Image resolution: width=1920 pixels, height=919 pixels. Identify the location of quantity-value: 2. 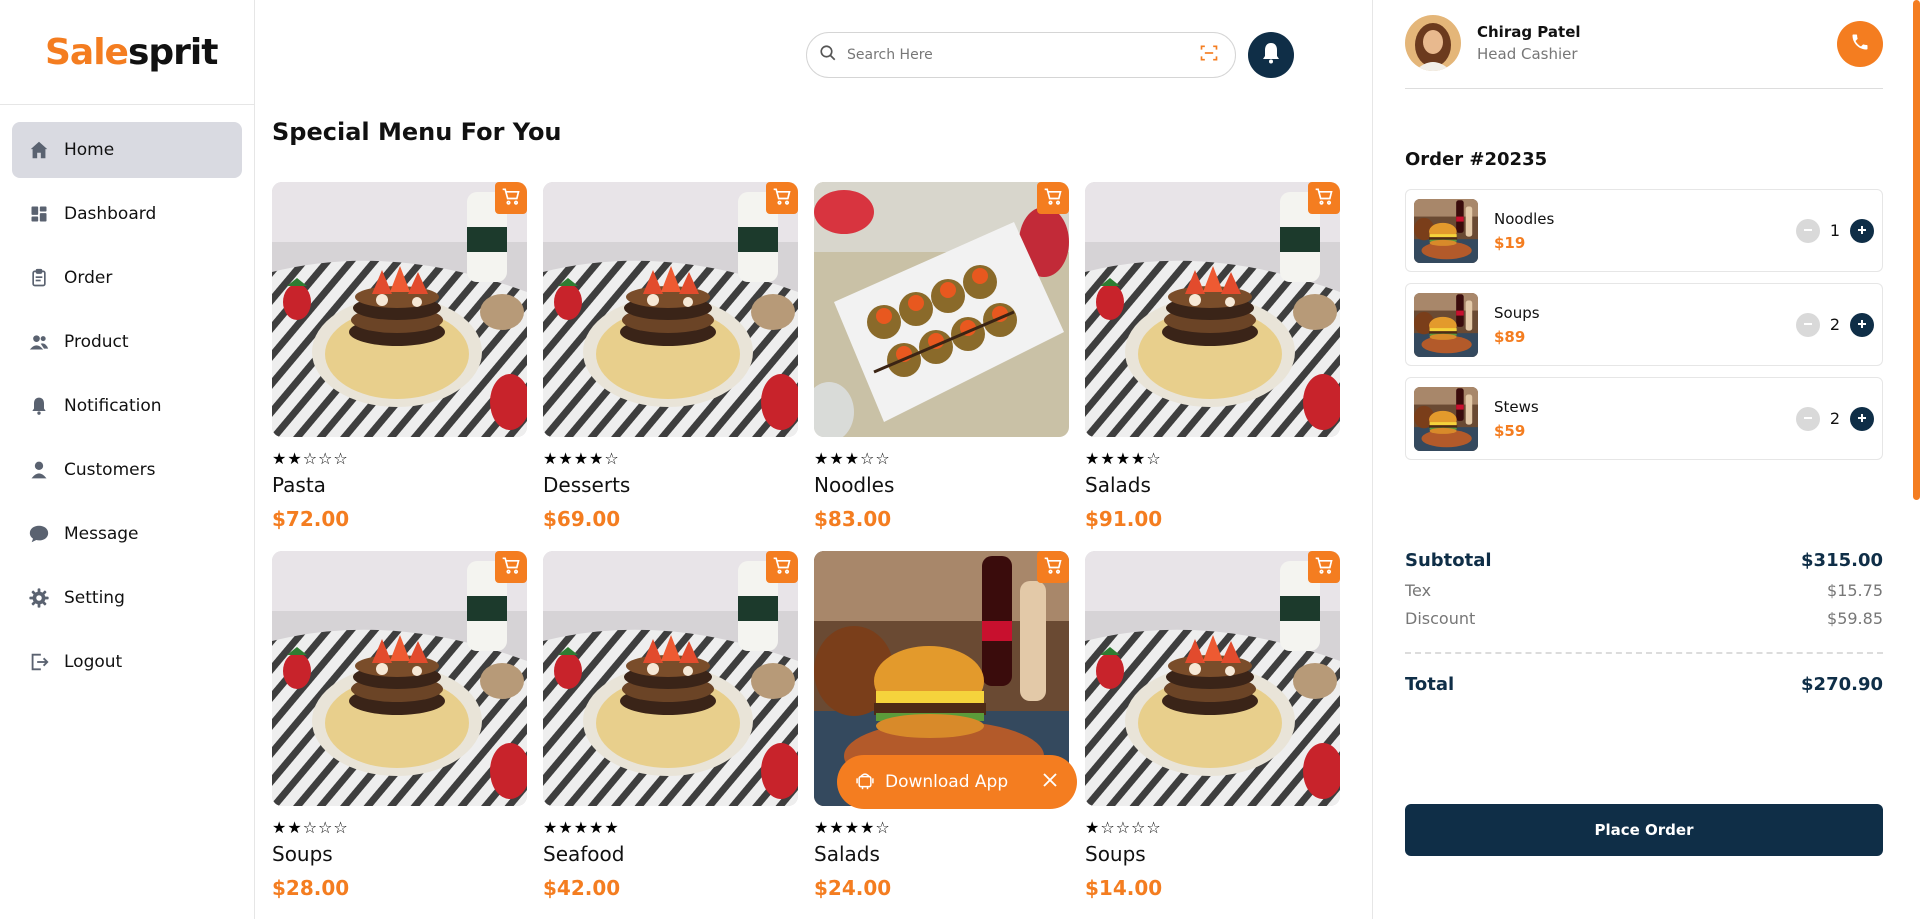
(1835, 418).